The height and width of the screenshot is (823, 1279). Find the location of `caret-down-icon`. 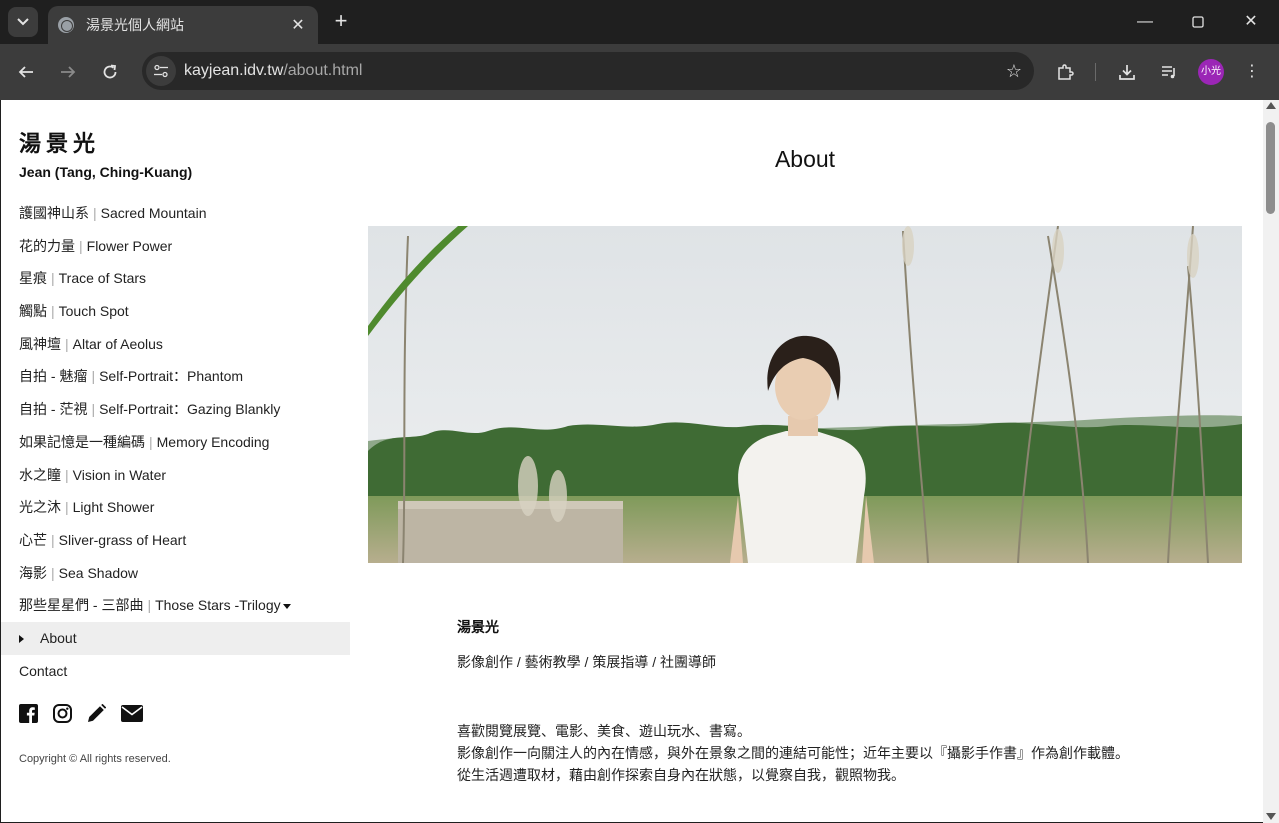

caret-down-icon is located at coordinates (286, 607).